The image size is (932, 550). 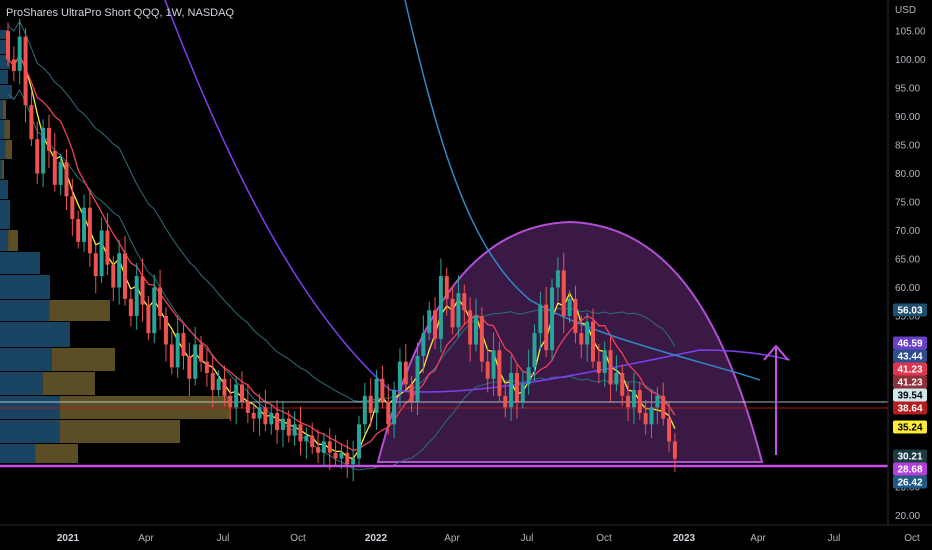 I want to click on price-tick-label: 100.00, so click(x=910, y=60).